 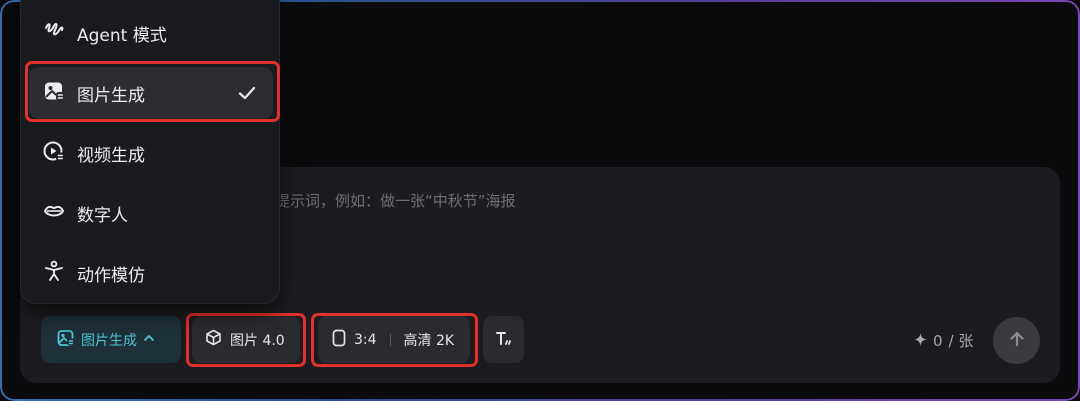 What do you see at coordinates (920, 341) in the screenshot?
I see `sparkle-icon` at bounding box center [920, 341].